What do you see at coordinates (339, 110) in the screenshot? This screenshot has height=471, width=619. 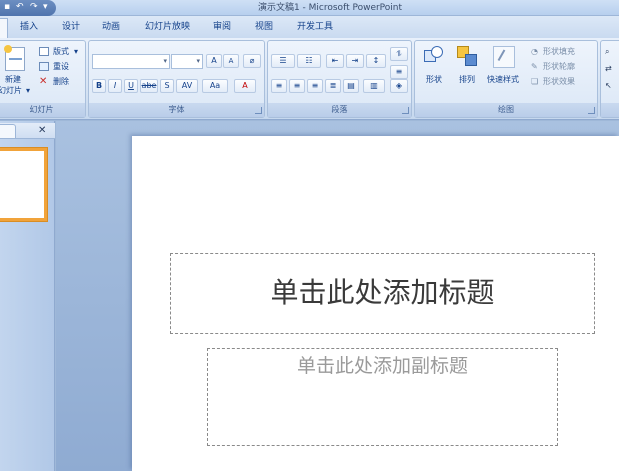 I see `paragraph-group-label: 段落` at bounding box center [339, 110].